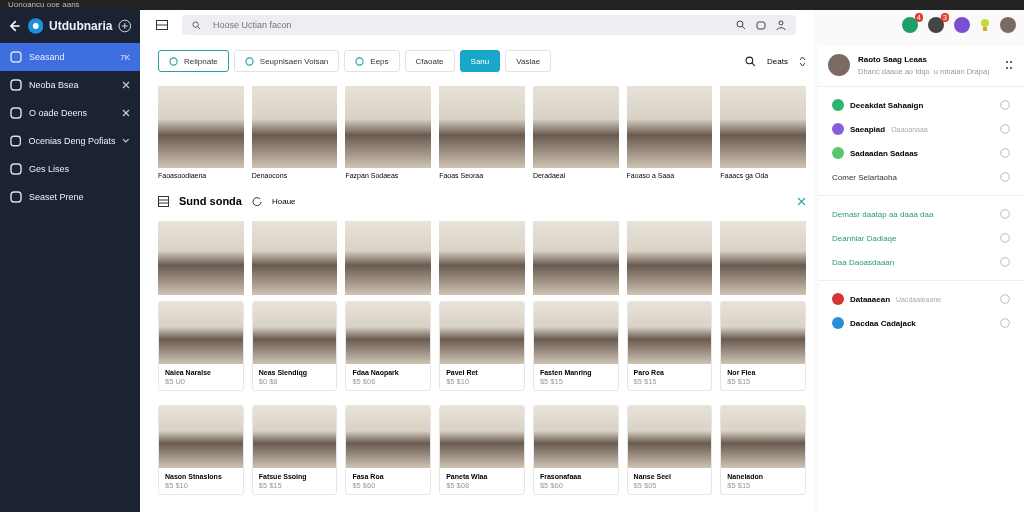 The height and width of the screenshot is (512, 1024). What do you see at coordinates (883, 323) in the screenshot?
I see `panel-item-label: Dacdaa Cadajack` at bounding box center [883, 323].